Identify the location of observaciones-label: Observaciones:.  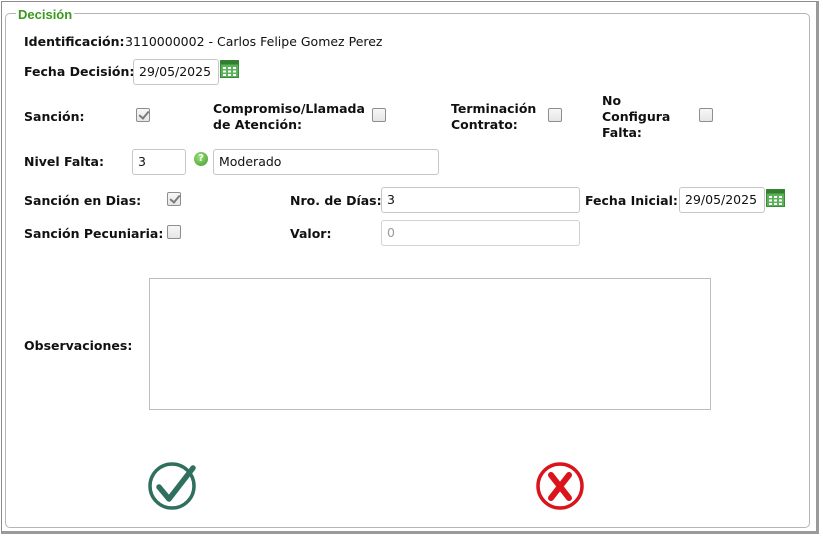
(78, 345).